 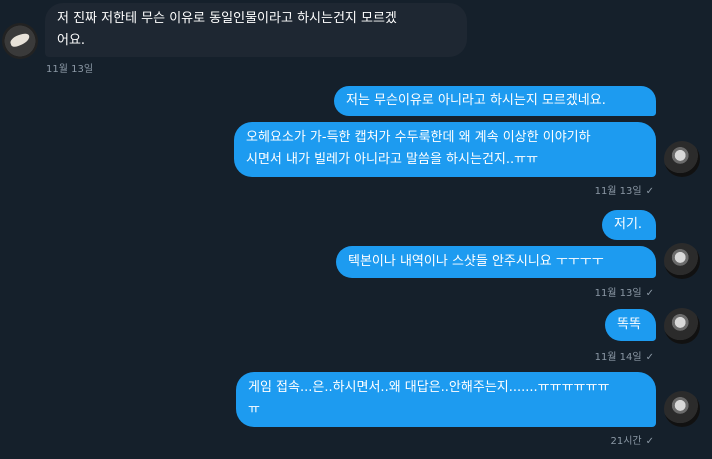 What do you see at coordinates (496, 262) in the screenshot?
I see `outgoing-message-bubble: 텍본이나 내역이나 스샷들 안주시니요 ㅜㅜㅜㅜ` at bounding box center [496, 262].